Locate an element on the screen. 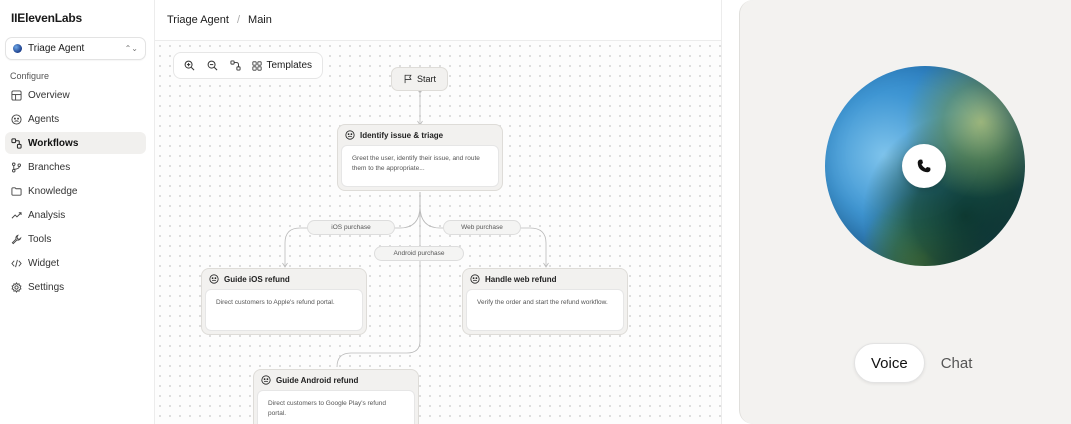  sidebar-item-label: Tools is located at coordinates (40, 239).